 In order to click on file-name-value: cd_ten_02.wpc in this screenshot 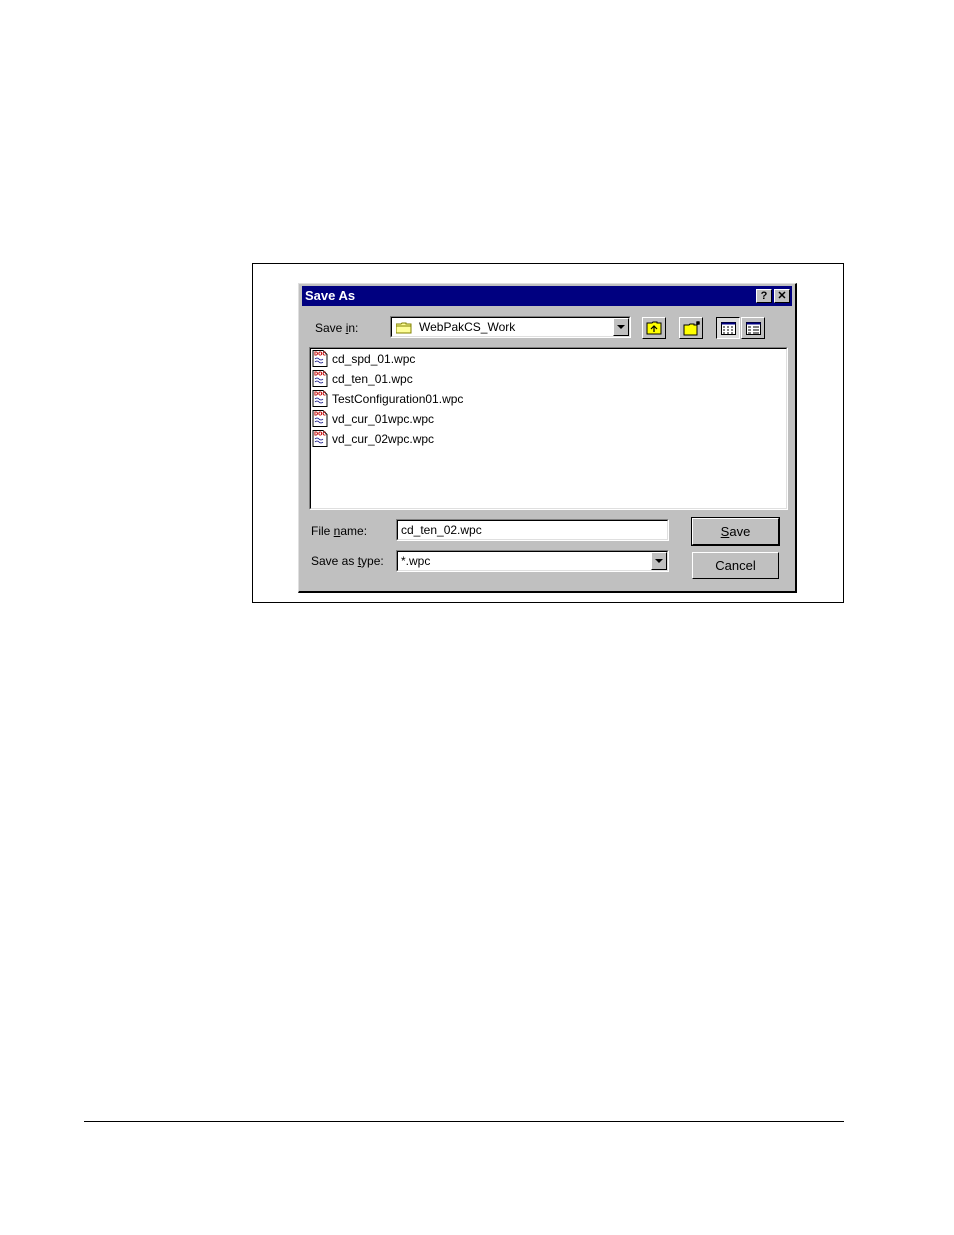, I will do `click(441, 530)`.